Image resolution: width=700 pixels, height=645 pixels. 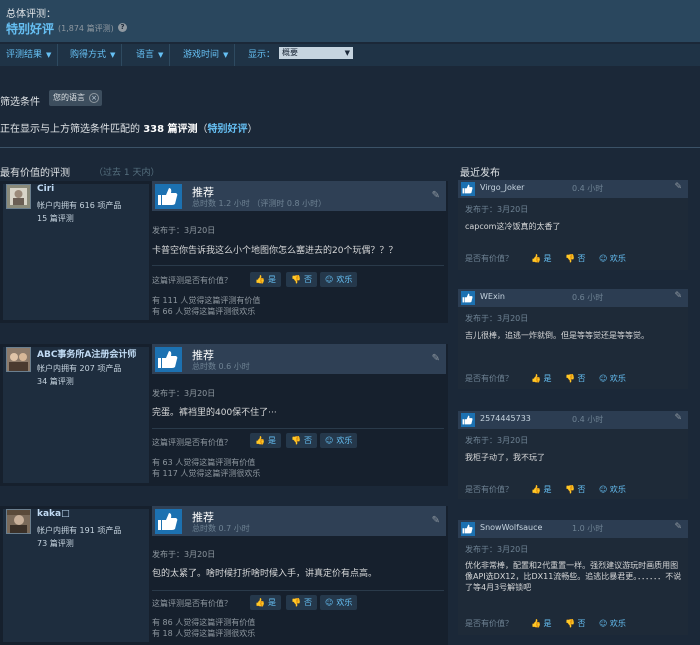 What do you see at coordinates (70, 129) in the screenshot?
I see `showing-prefix: 正在显示与上方筛选条件匹配的` at bounding box center [70, 129].